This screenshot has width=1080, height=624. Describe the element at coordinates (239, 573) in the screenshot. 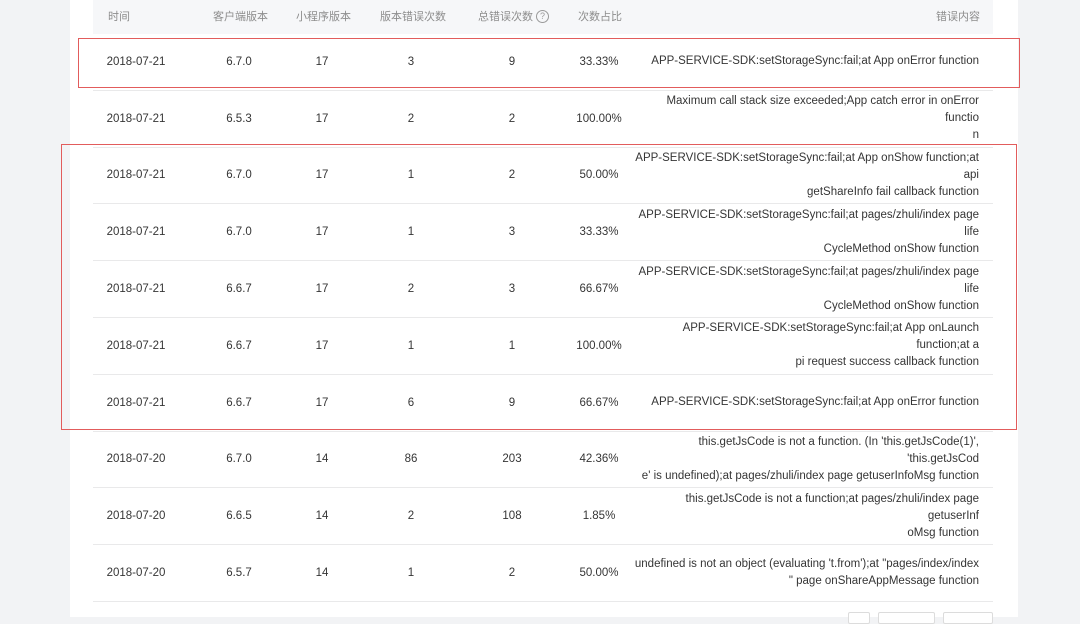

I see `cell-client-version: 6.5.7` at that location.